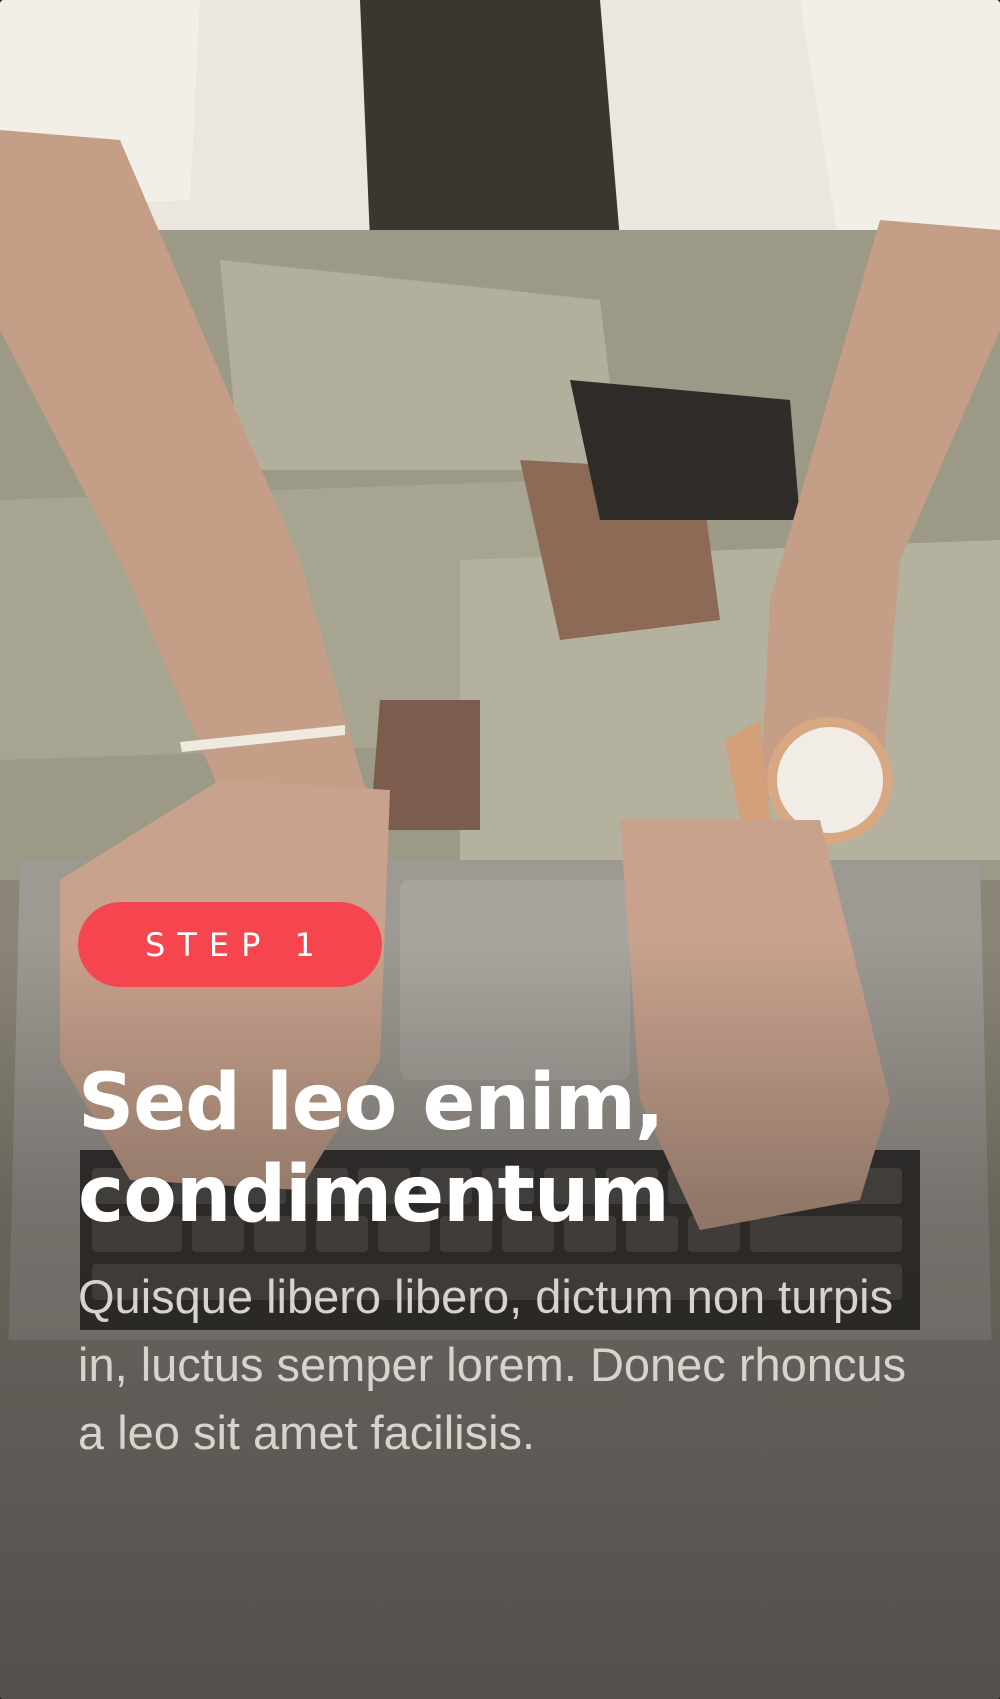  I want to click on step-badge: STEP 1, so click(230, 944).